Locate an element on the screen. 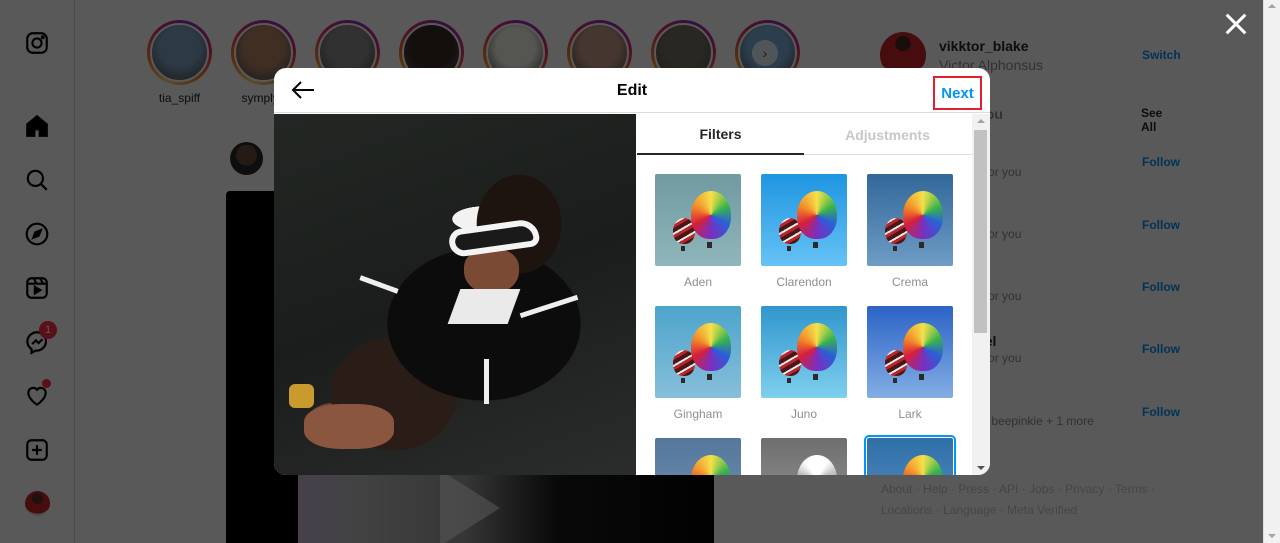 The width and height of the screenshot is (1280, 543). filters-scrollbar is located at coordinates (981, 294).